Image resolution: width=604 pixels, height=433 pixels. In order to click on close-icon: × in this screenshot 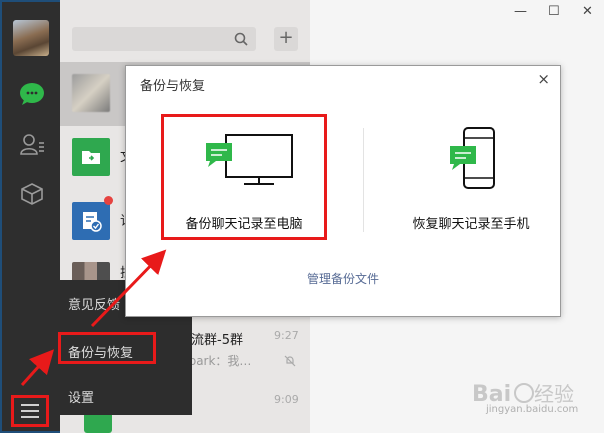, I will do `click(543, 79)`.